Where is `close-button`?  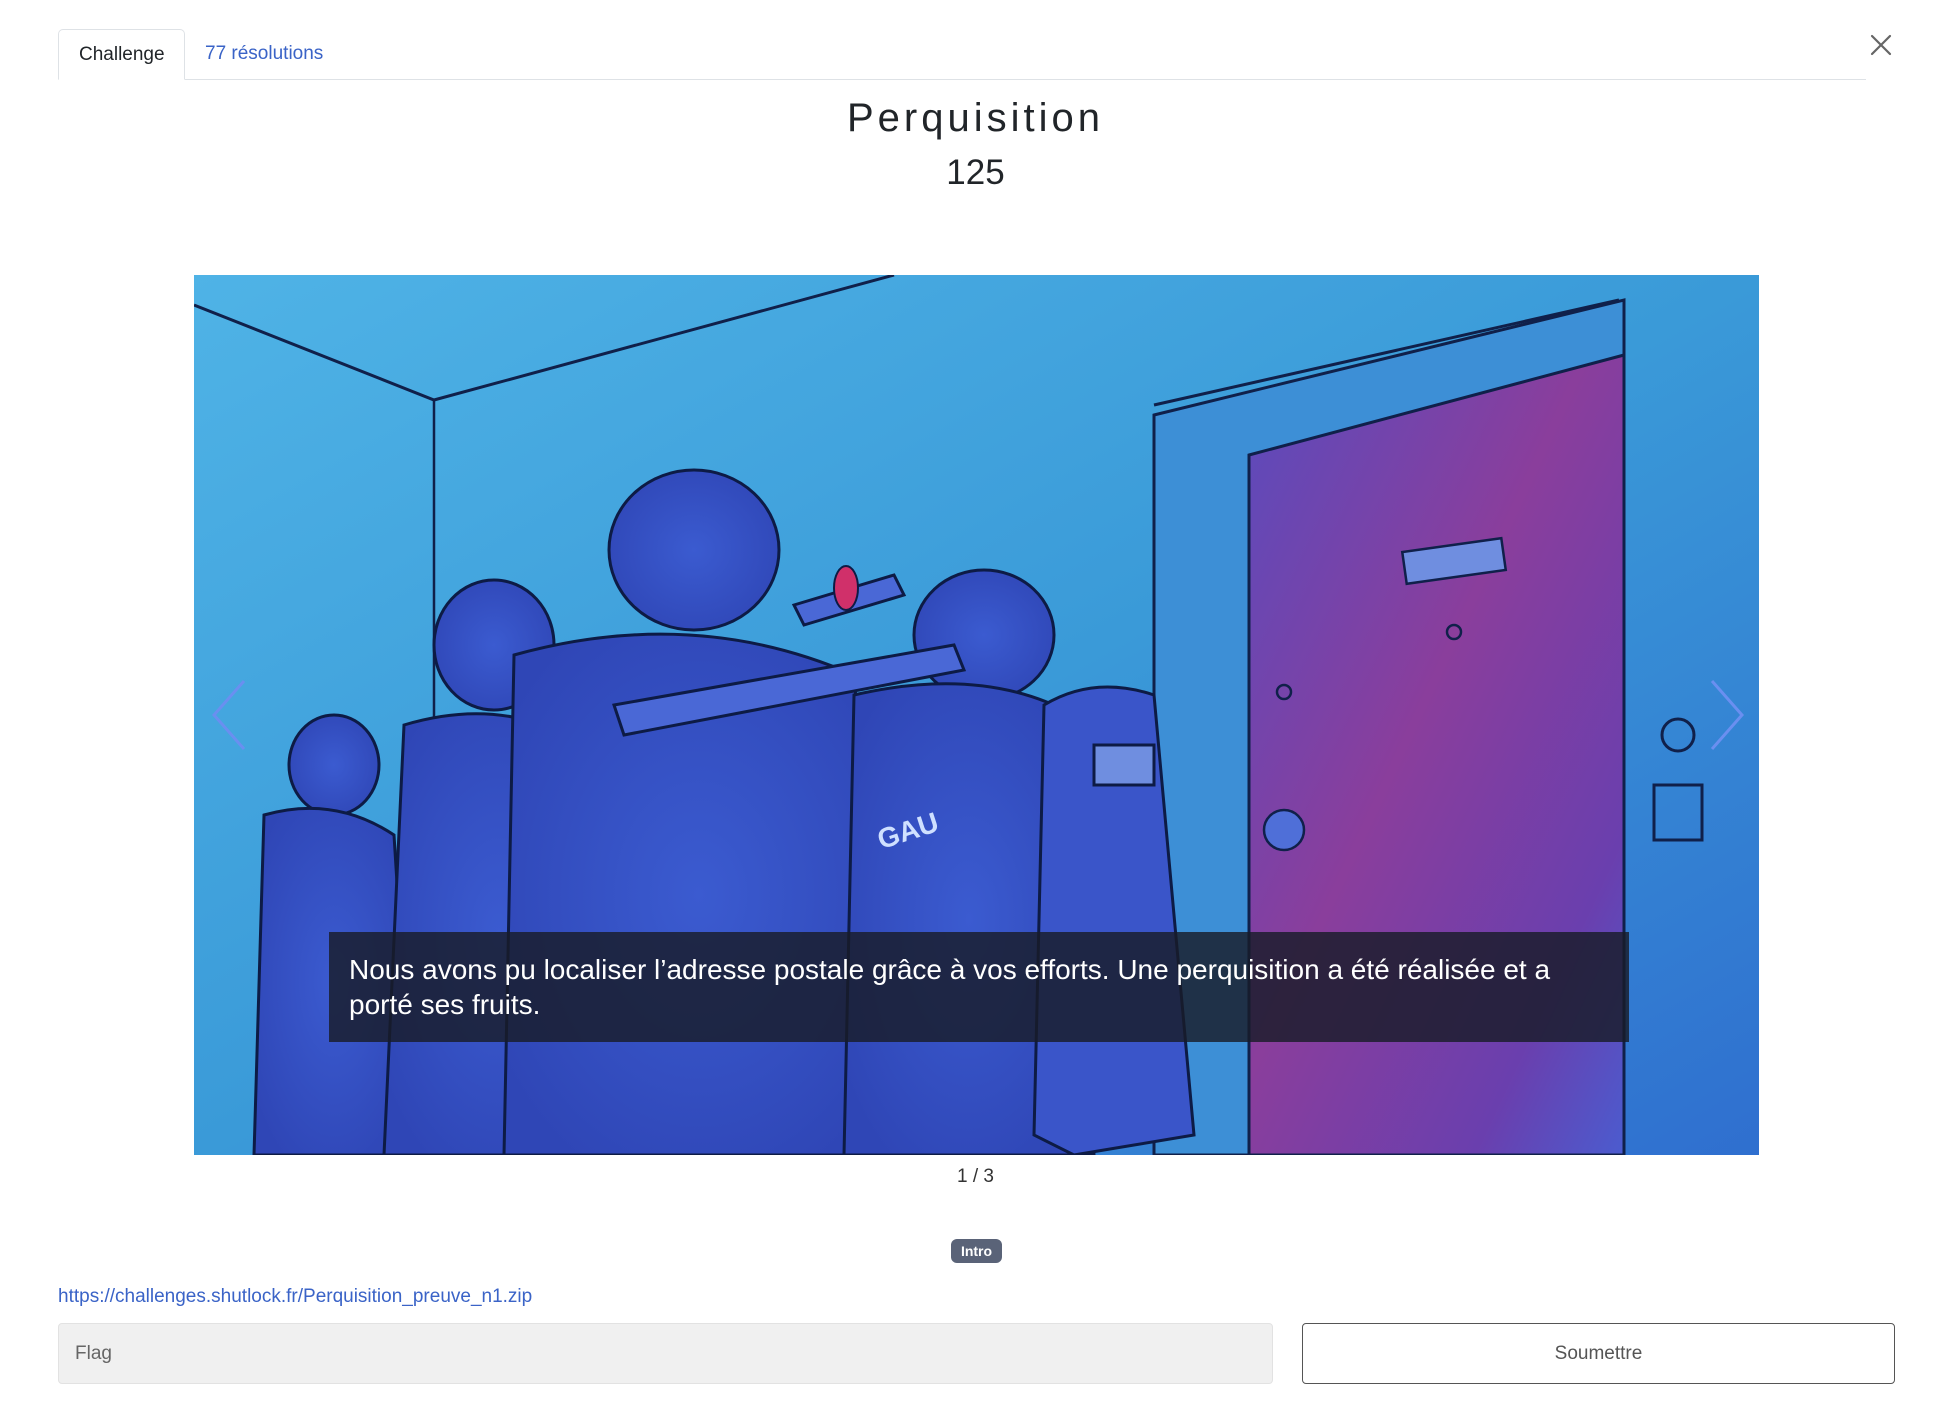 close-button is located at coordinates (1880, 46).